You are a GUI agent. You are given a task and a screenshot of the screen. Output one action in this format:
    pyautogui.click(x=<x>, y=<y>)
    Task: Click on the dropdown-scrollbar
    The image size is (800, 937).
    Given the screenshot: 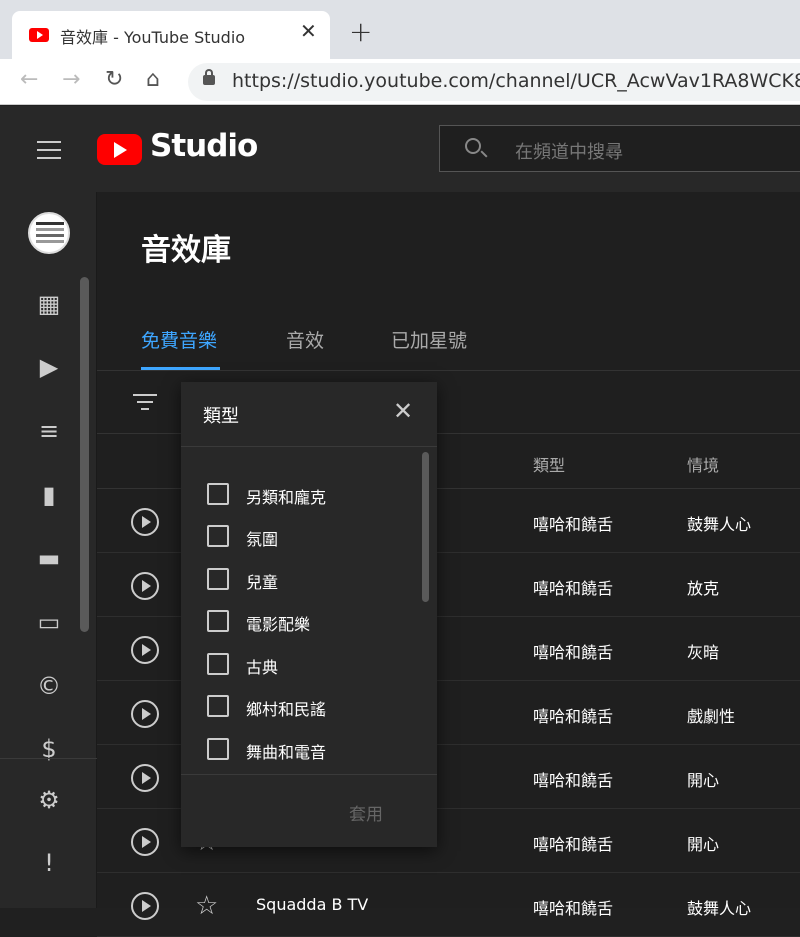 What is the action you would take?
    pyautogui.click(x=425, y=527)
    